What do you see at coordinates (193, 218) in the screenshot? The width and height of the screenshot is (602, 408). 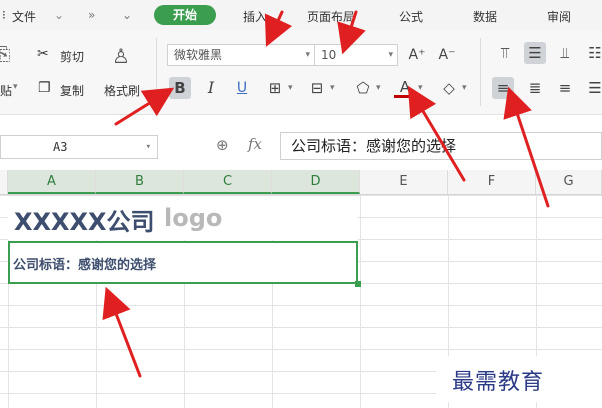 I see `company-logo-text: logo` at bounding box center [193, 218].